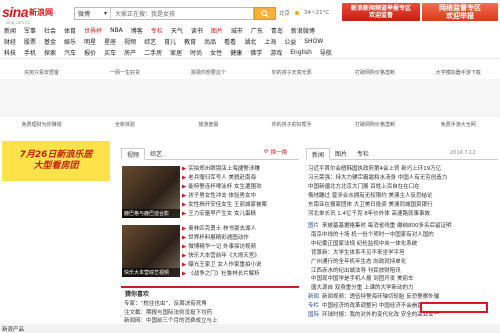  Describe the element at coordinates (403, 279) in the screenshot. I see `list-item: 中国现中国学是手机人报 到团开发 美丽车` at that location.